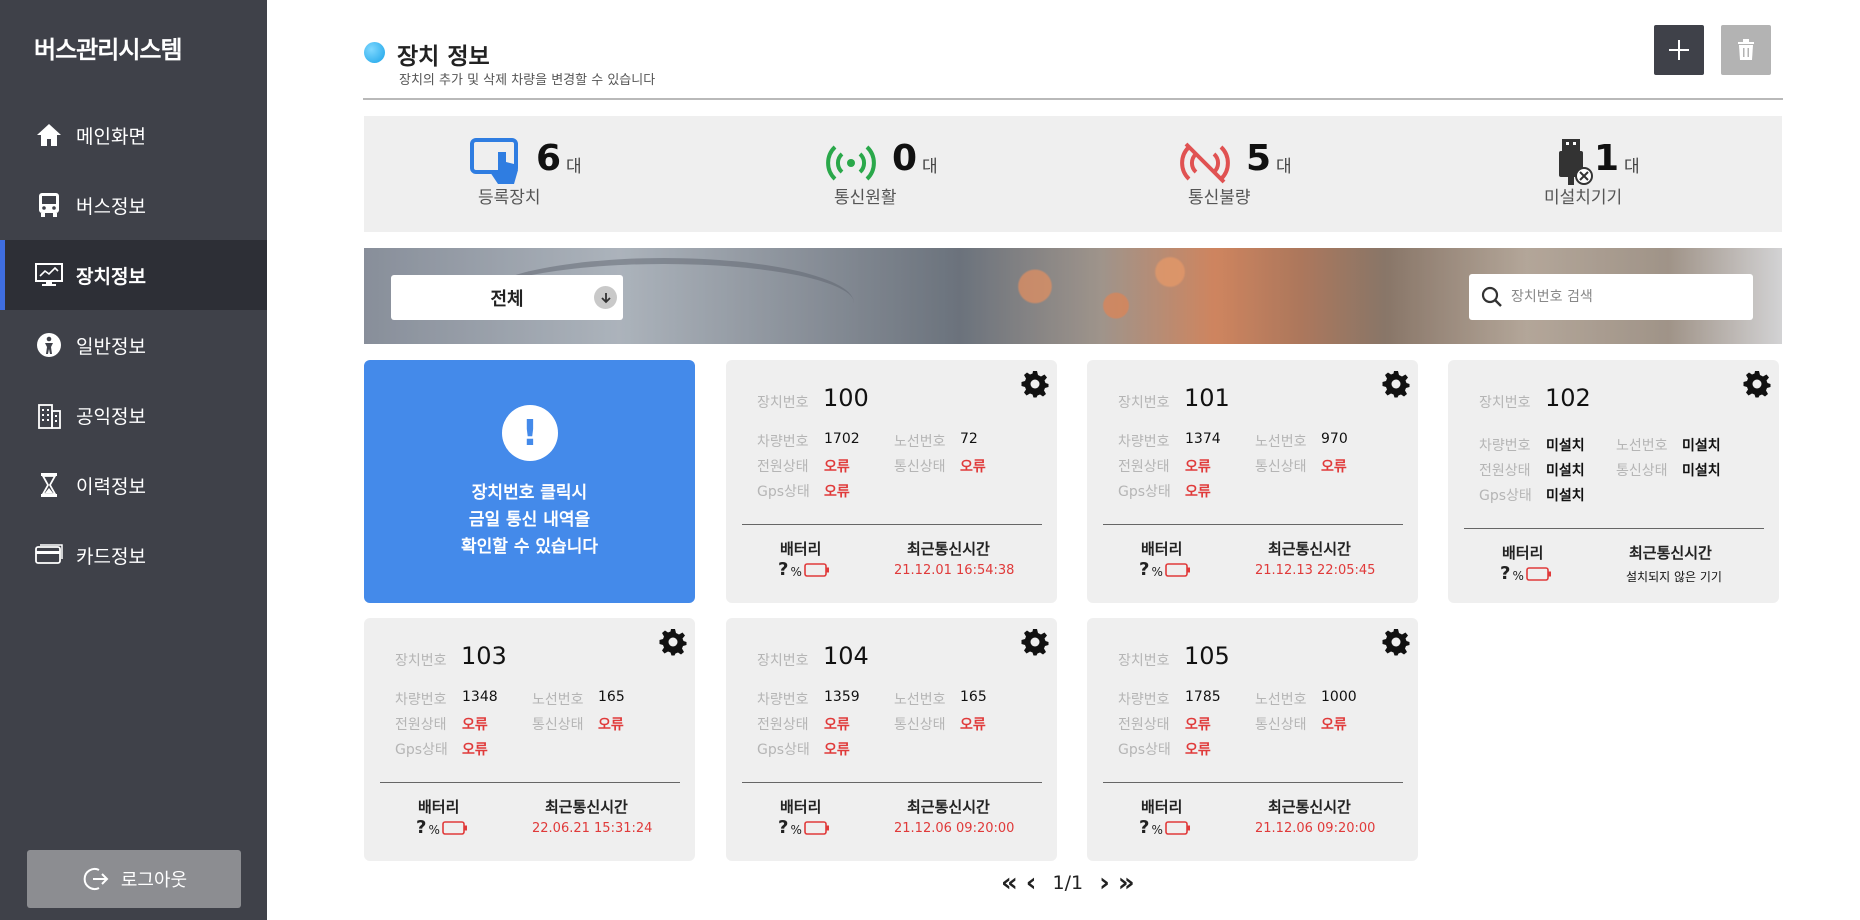 The image size is (1860, 920). What do you see at coordinates (111, 276) in the screenshot?
I see `sidebar-item-label: 장치정보` at bounding box center [111, 276].